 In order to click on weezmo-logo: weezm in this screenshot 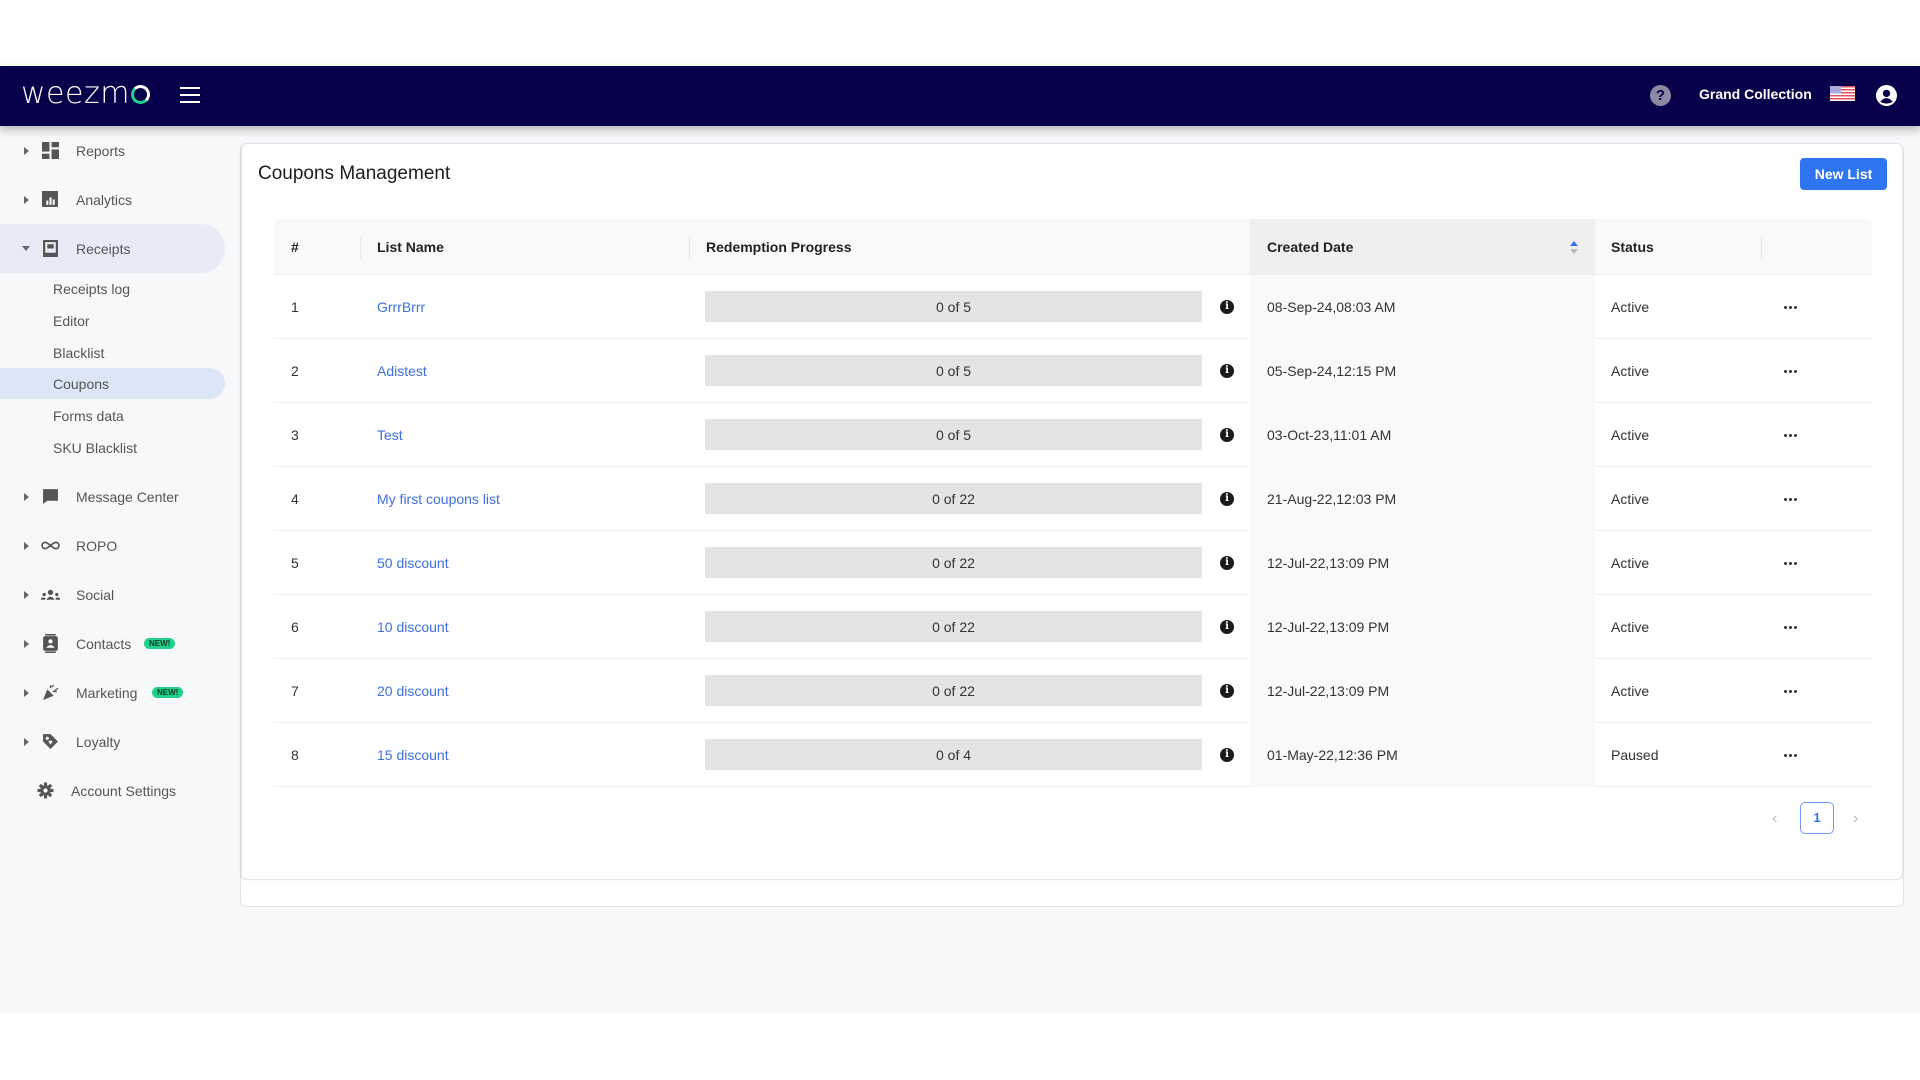, I will do `click(85, 94)`.